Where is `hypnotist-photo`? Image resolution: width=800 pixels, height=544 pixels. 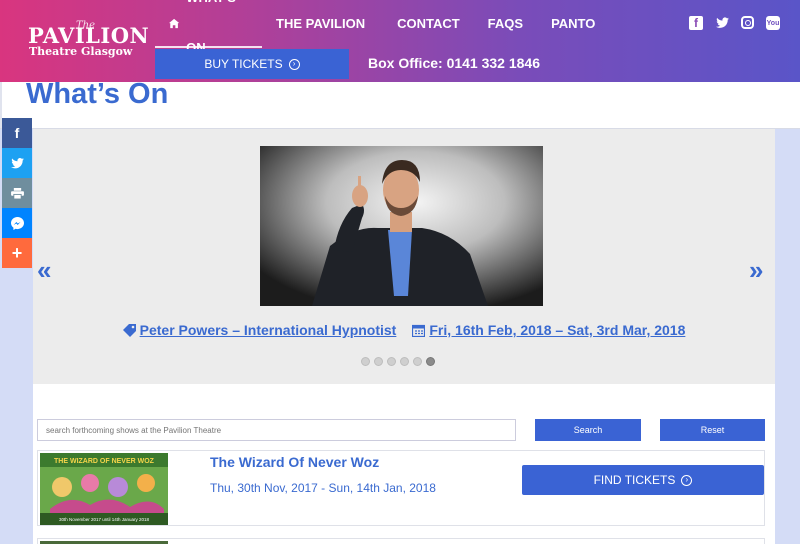
hypnotist-photo is located at coordinates (401, 226).